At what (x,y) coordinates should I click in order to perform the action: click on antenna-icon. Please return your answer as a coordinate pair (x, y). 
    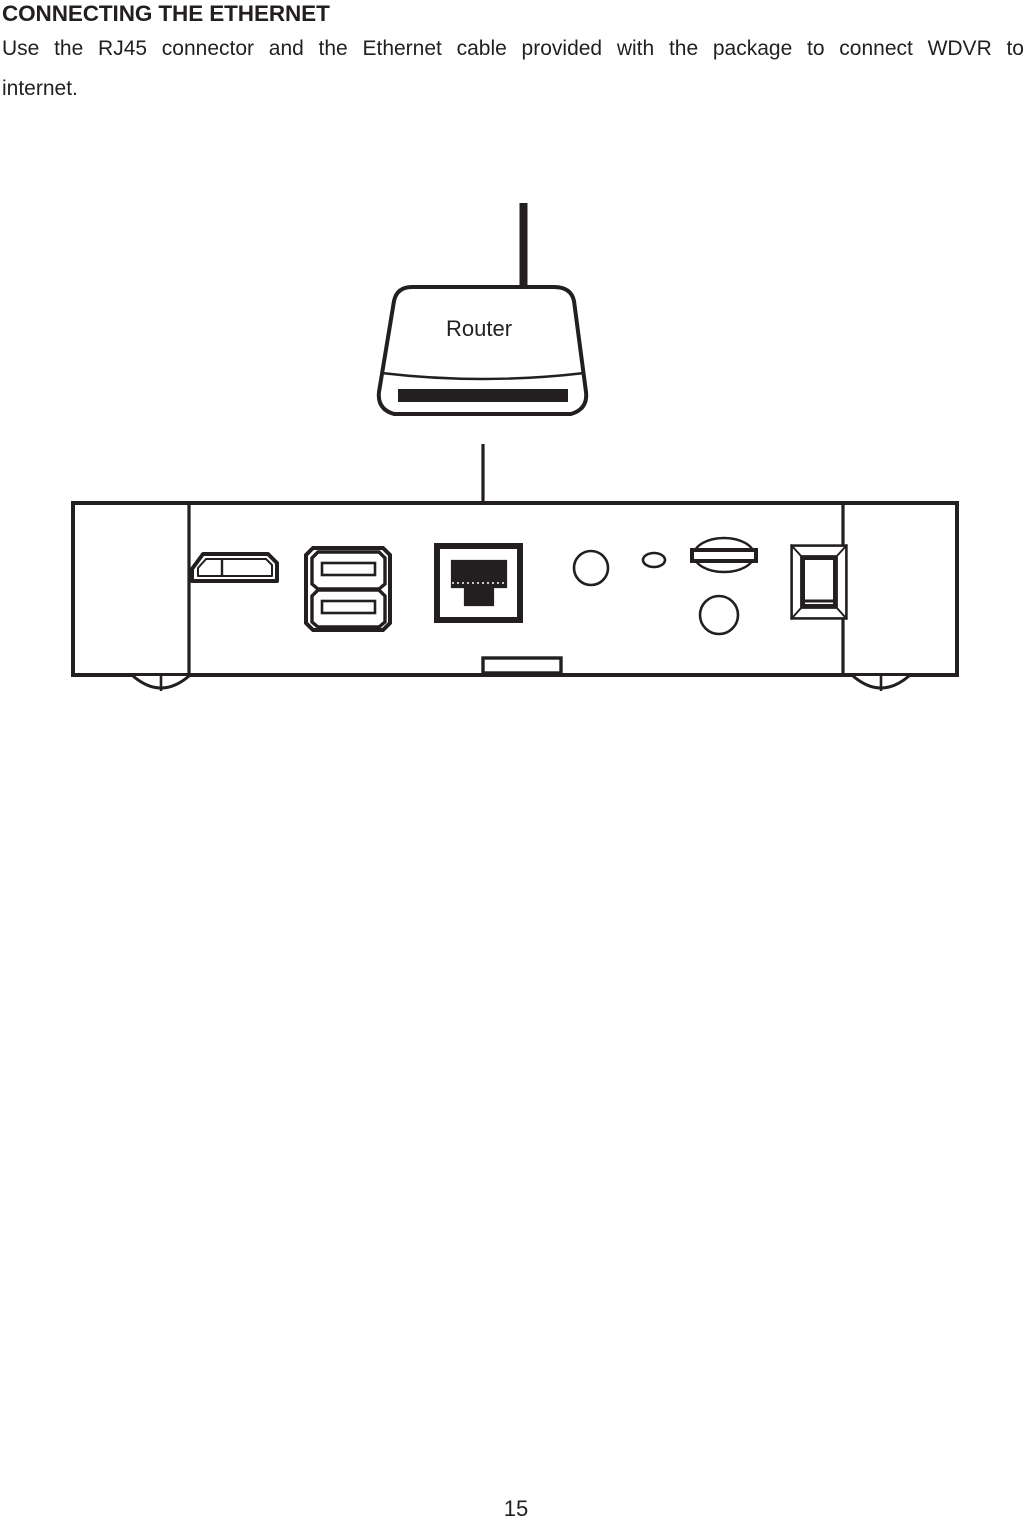
    Looking at the image, I should click on (523, 249).